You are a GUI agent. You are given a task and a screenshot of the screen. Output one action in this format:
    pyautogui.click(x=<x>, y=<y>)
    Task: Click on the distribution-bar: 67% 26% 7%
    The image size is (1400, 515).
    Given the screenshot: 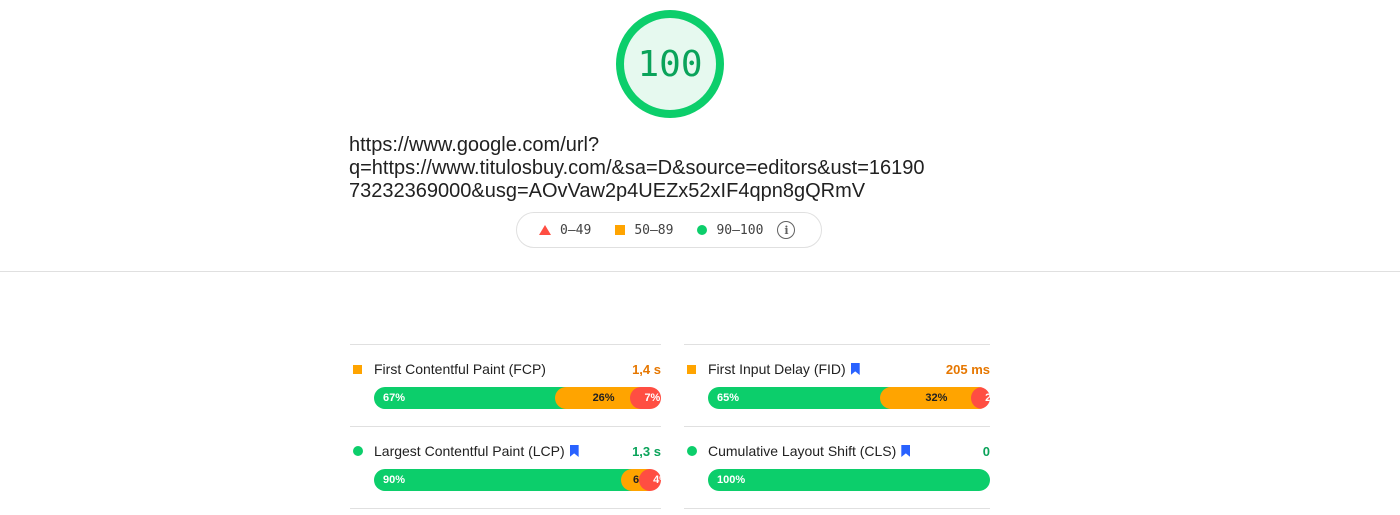 What is the action you would take?
    pyautogui.click(x=517, y=398)
    